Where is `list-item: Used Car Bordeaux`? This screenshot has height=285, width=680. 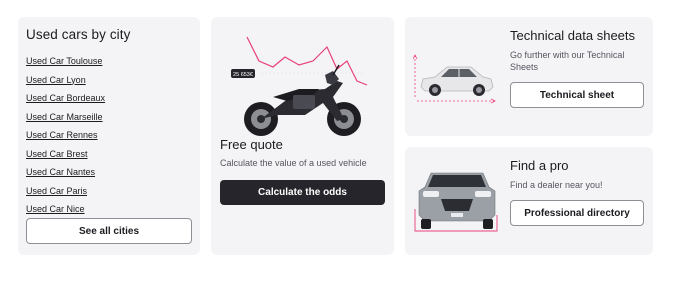
list-item: Used Car Bordeaux is located at coordinates (109, 97).